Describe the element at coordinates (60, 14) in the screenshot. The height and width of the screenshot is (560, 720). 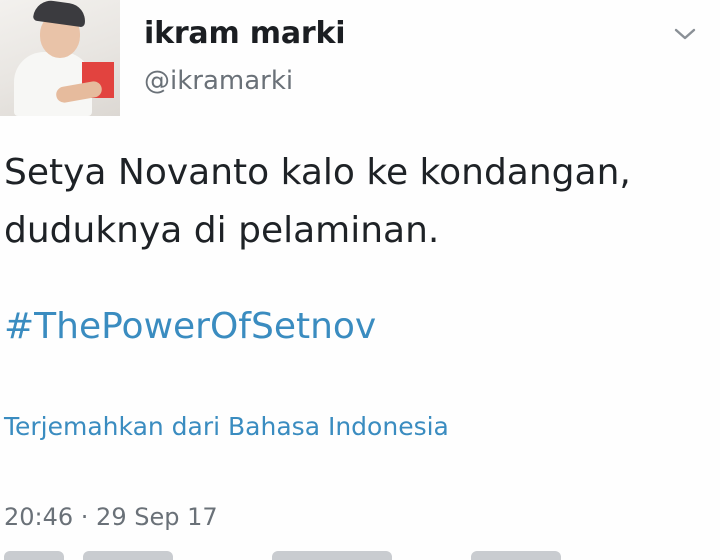
I see `avatar-cap` at that location.